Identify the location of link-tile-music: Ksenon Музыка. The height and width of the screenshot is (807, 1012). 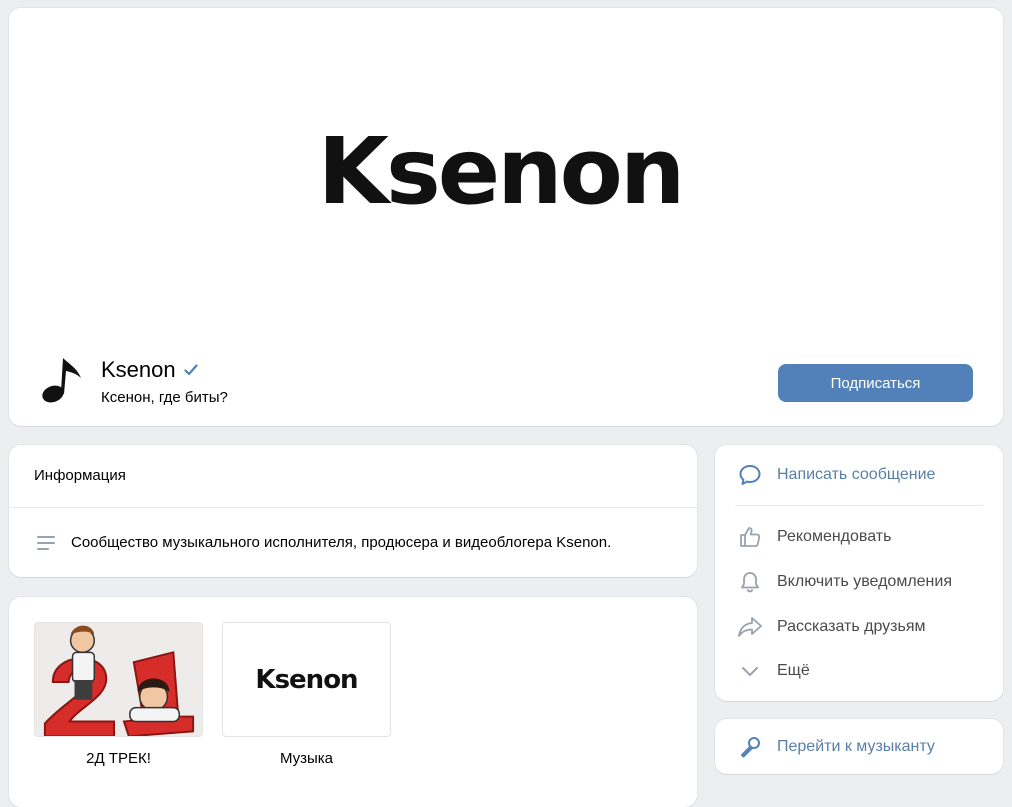
(306, 694).